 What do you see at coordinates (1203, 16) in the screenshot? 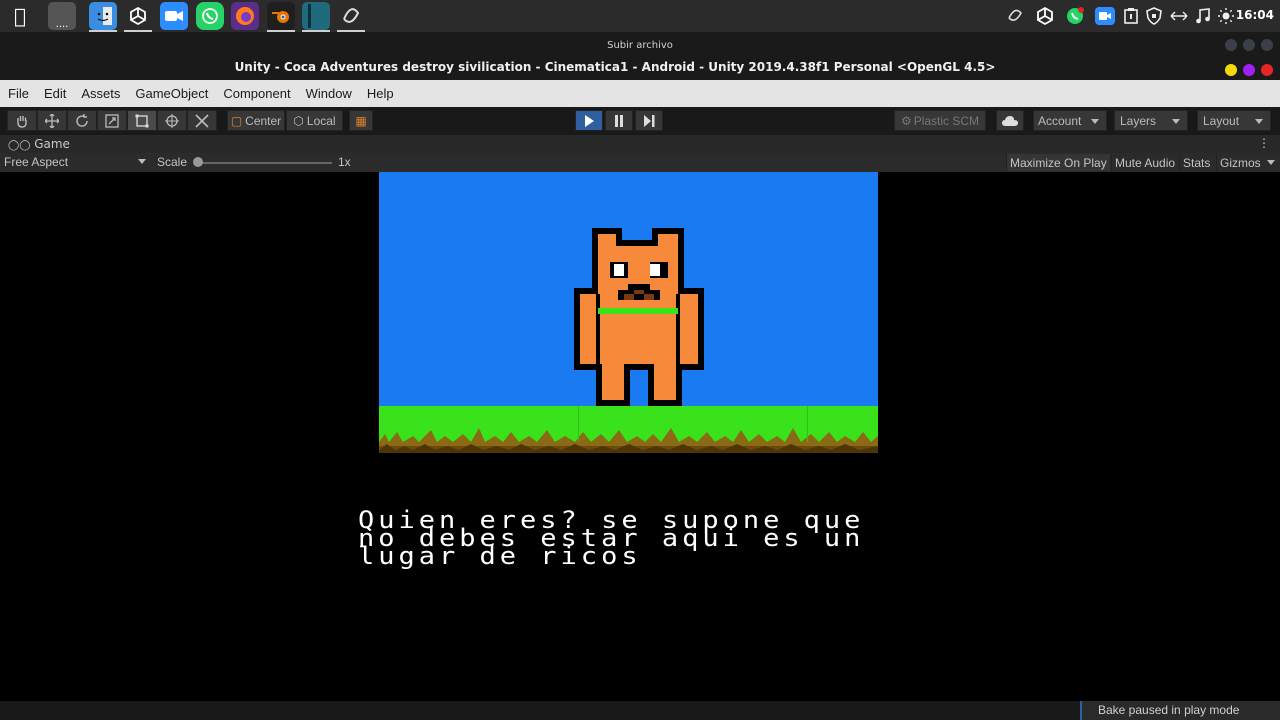
I see `music-icon` at bounding box center [1203, 16].